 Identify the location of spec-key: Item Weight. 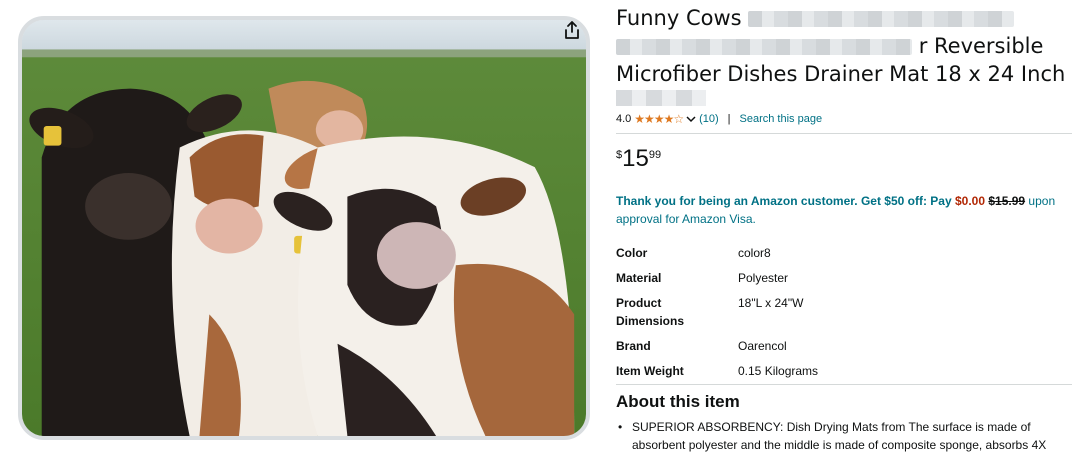
(650, 371).